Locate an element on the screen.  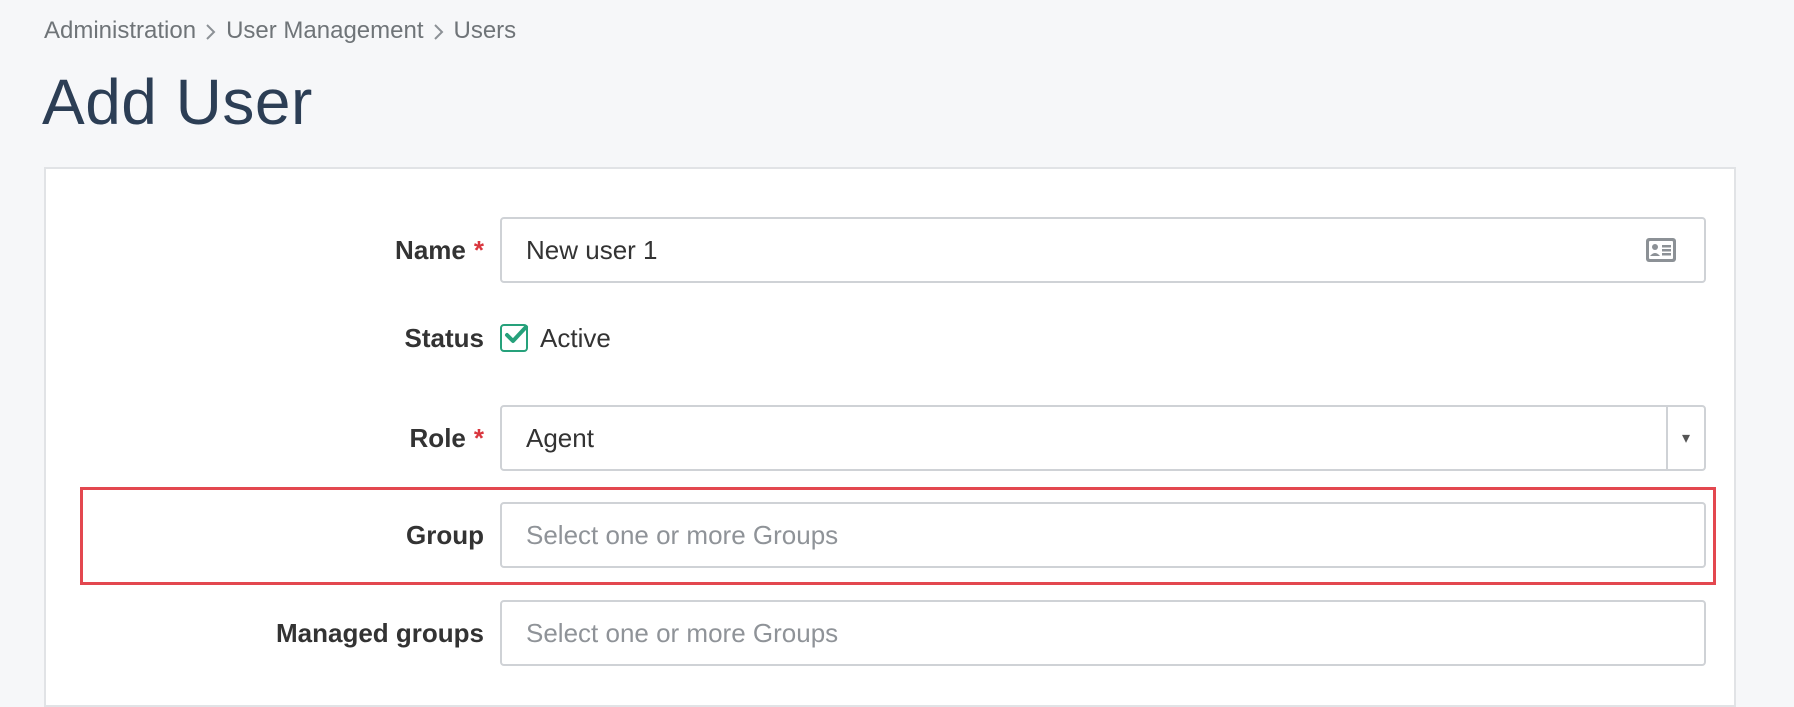
active-checkbox-label: Active is located at coordinates (575, 338).